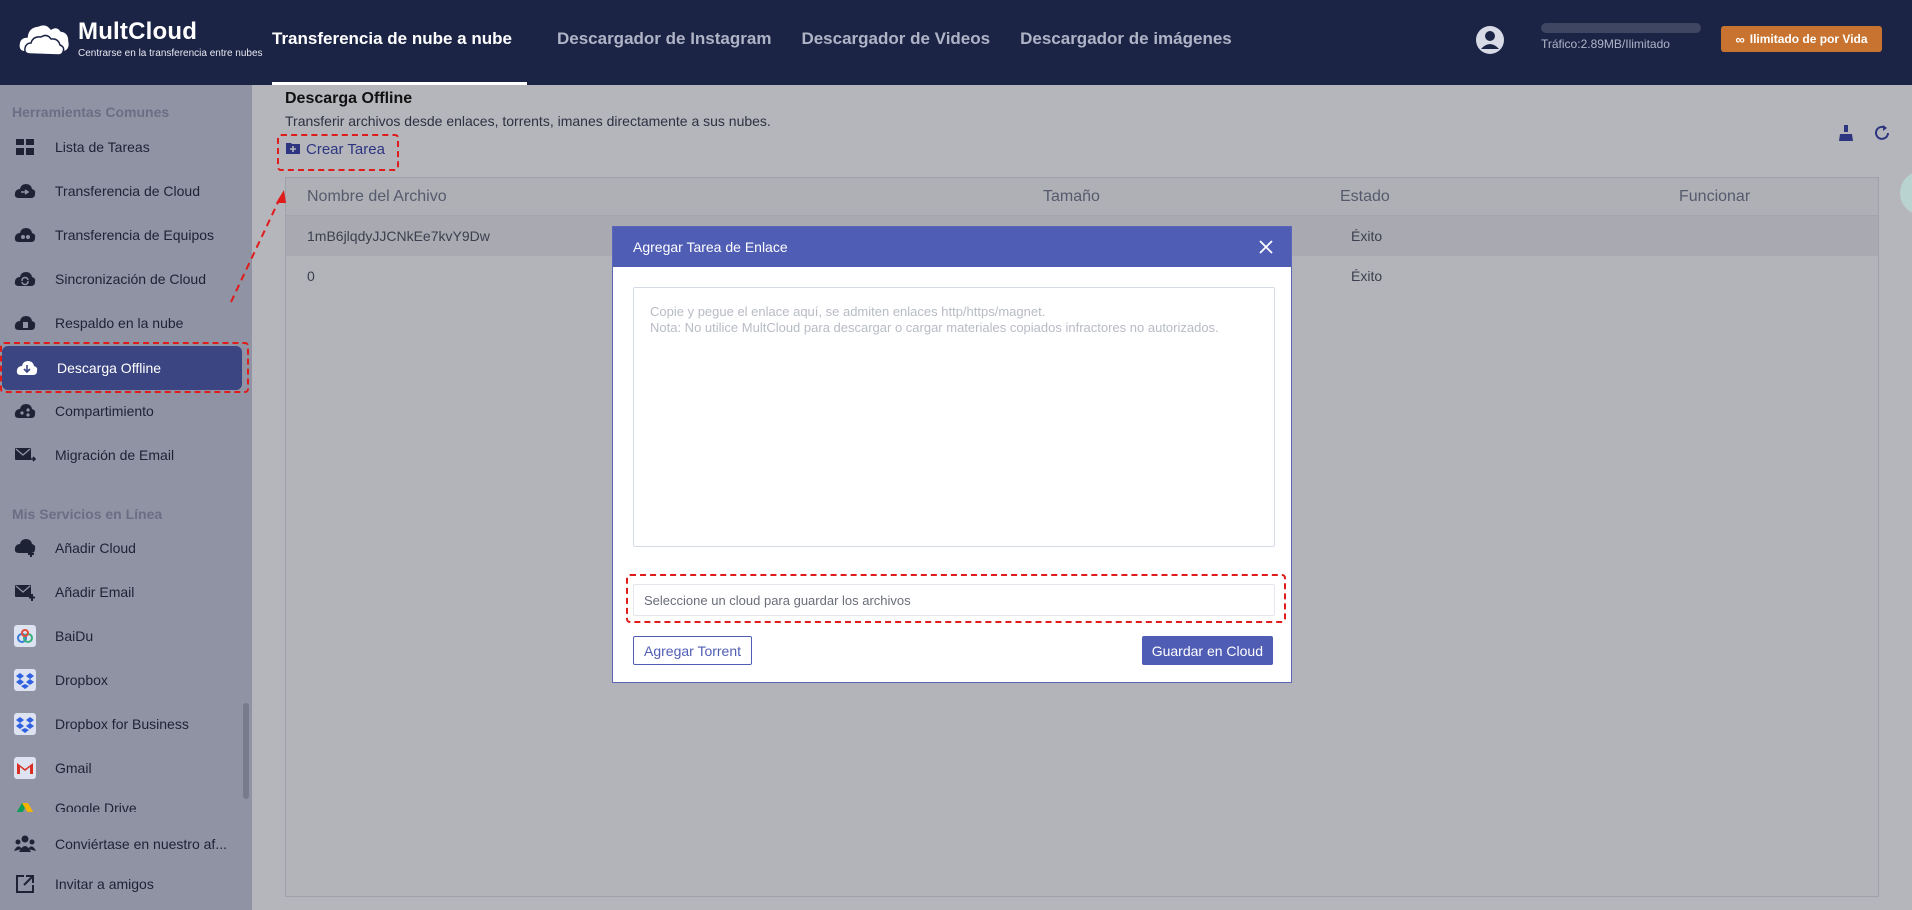  Describe the element at coordinates (87, 514) in the screenshot. I see `section-online-services: Mis Servicios en Línea` at that location.